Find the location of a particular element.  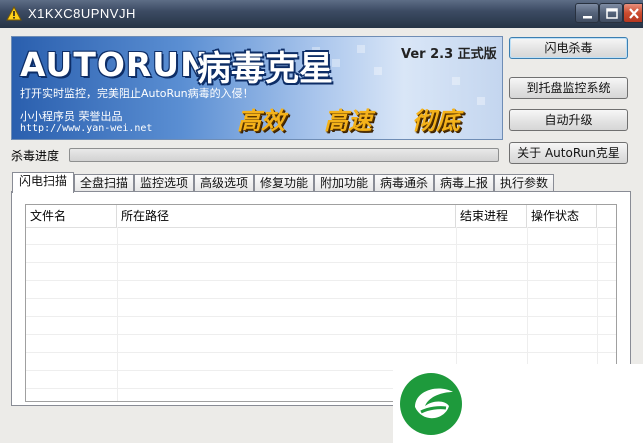

close-button is located at coordinates (633, 13).